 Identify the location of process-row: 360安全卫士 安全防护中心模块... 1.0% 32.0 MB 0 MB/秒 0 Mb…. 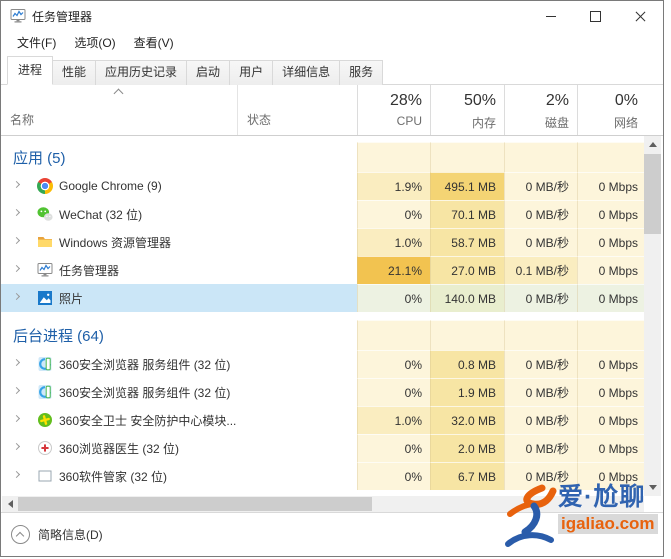
(323, 420).